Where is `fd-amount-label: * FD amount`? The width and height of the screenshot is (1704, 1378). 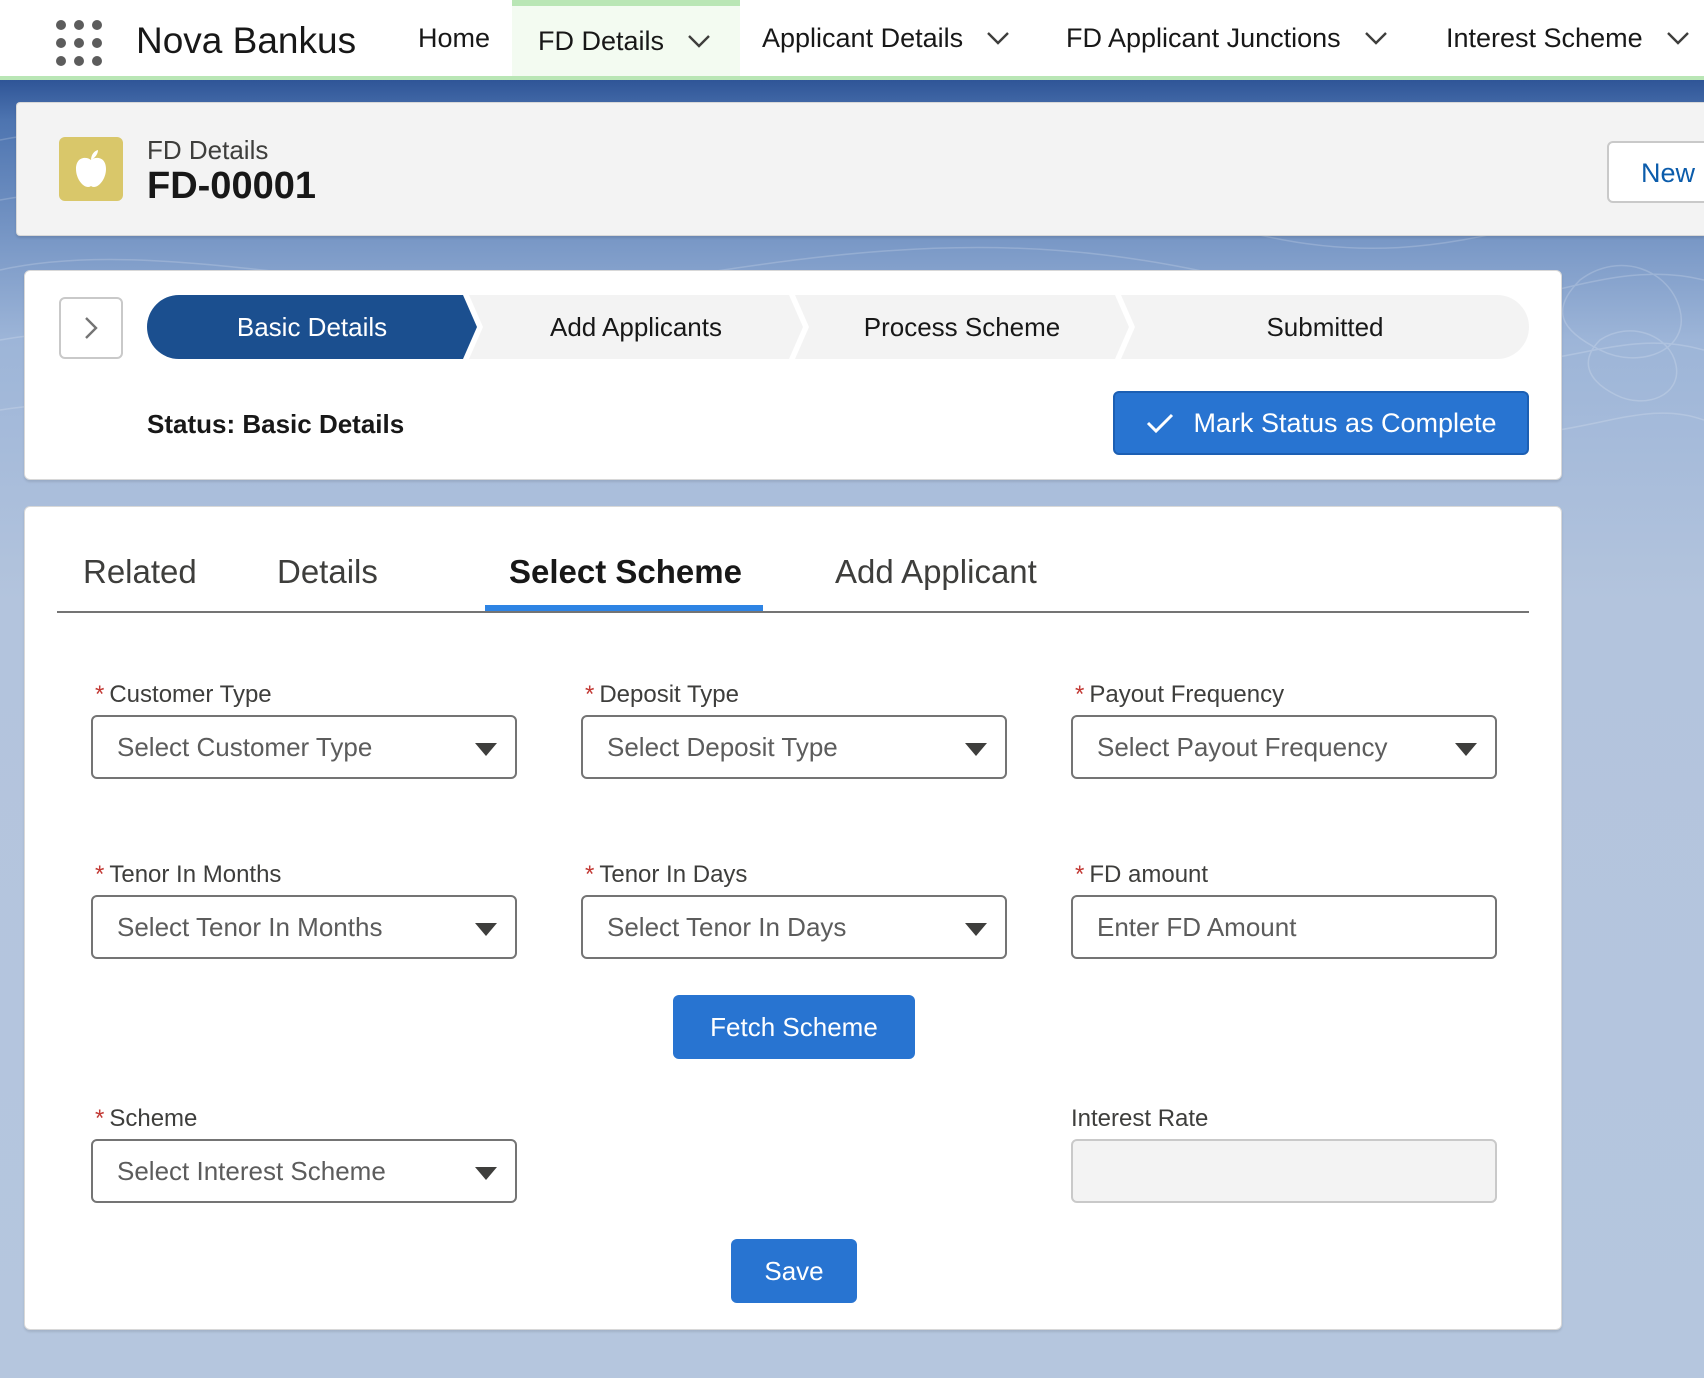
fd-amount-label: * FD amount is located at coordinates (1142, 874).